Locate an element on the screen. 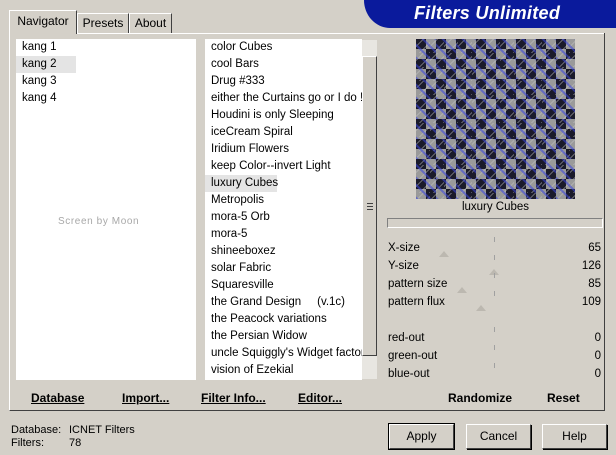 The height and width of the screenshot is (455, 616). filter-list-scrollbar is located at coordinates (369, 209).